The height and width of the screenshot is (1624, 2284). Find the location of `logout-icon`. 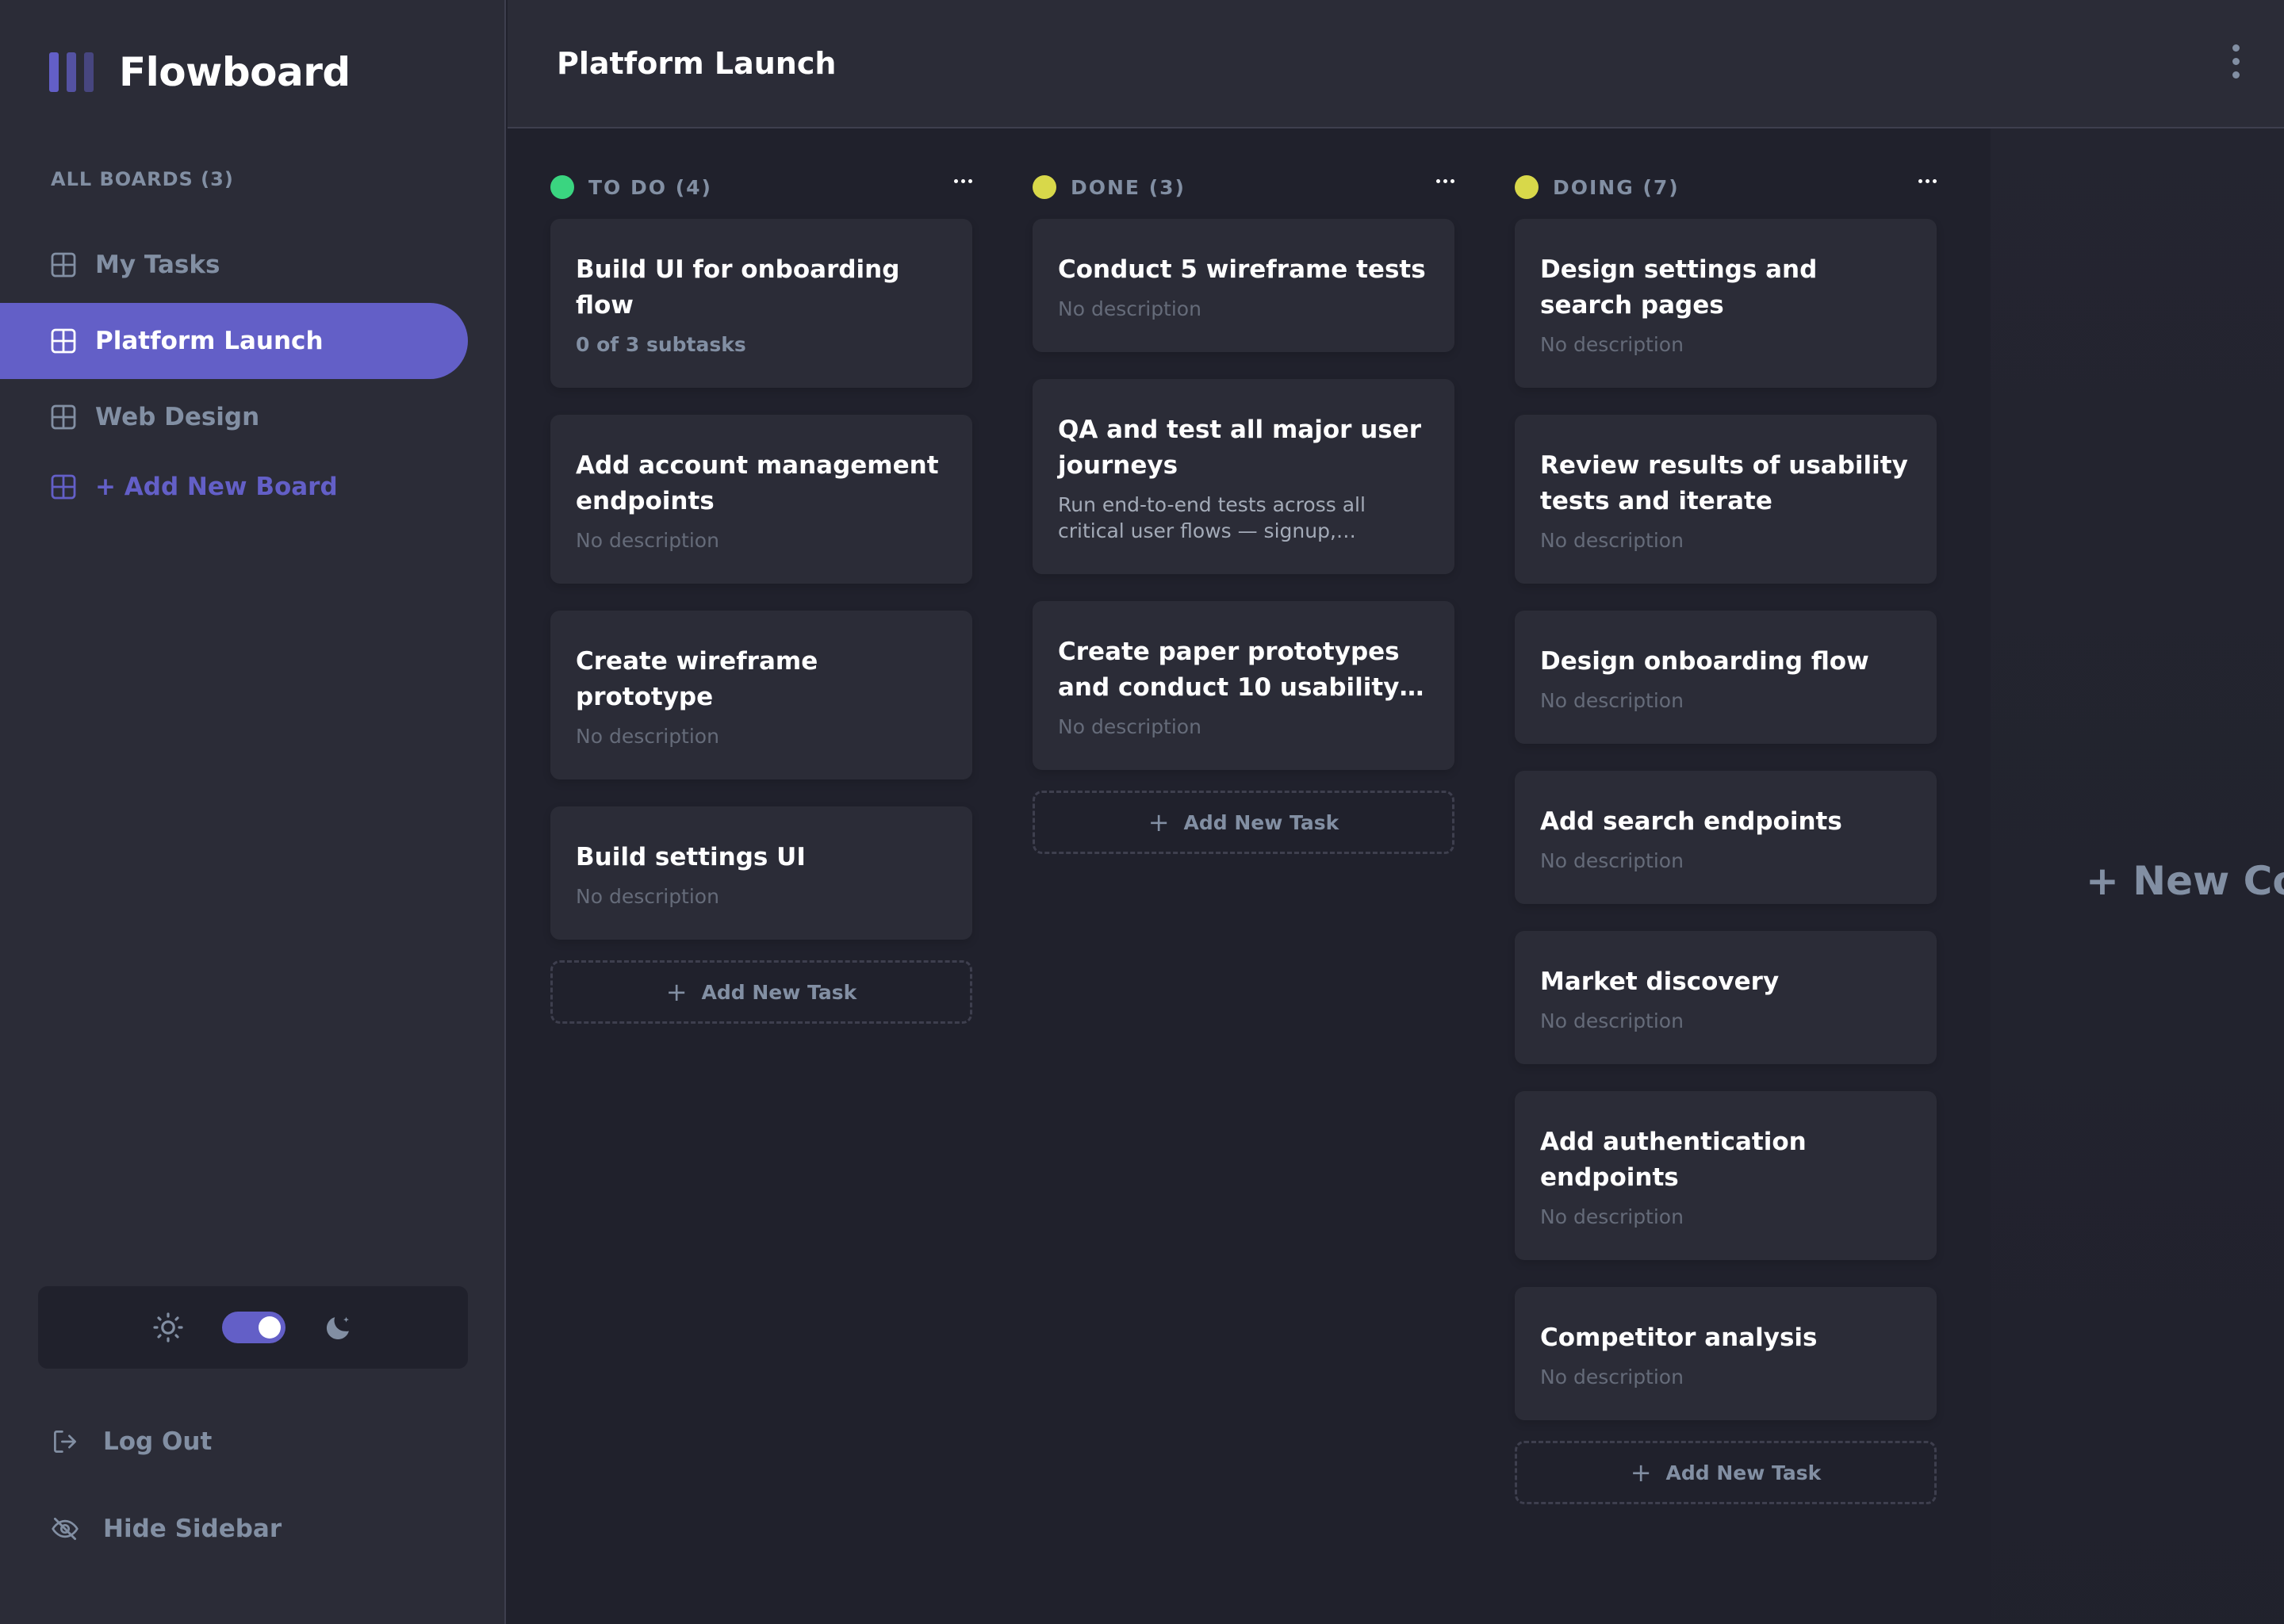

logout-icon is located at coordinates (65, 1442).